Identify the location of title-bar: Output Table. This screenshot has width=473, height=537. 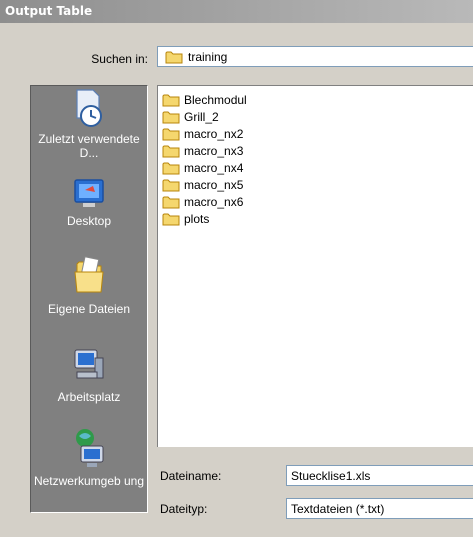
(236, 11).